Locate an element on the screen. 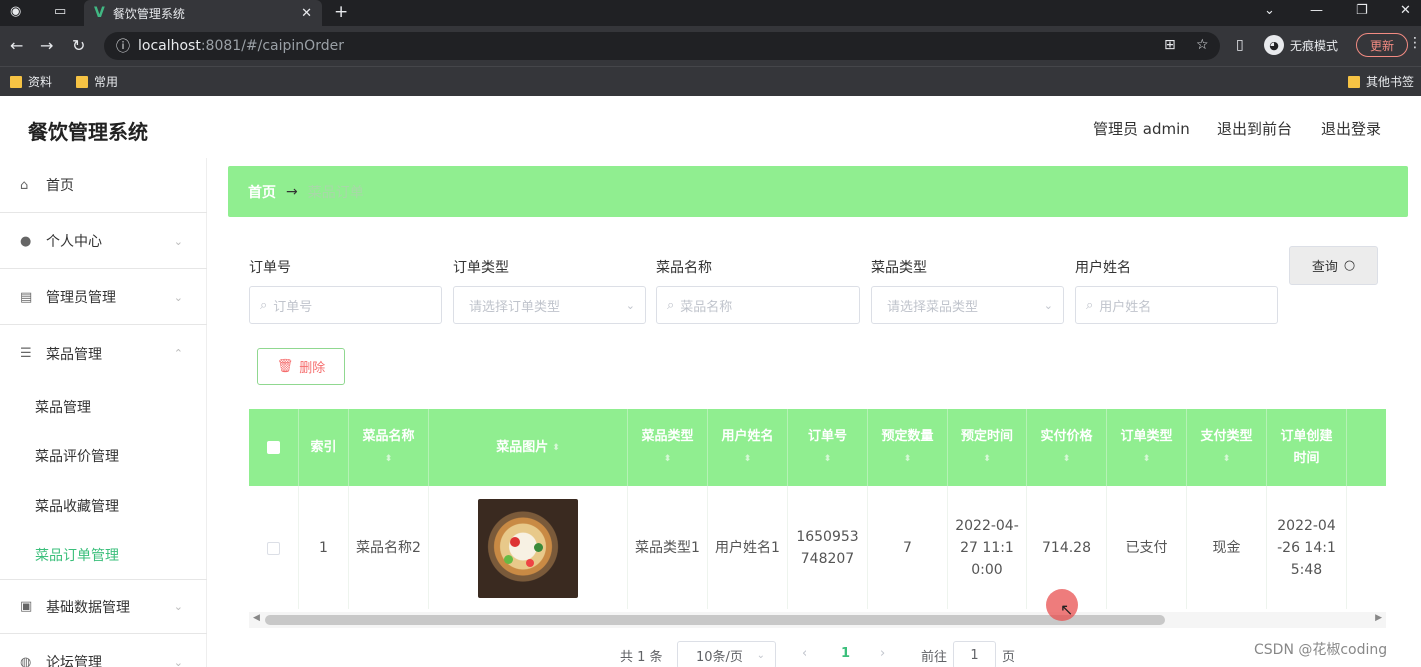  forward-icon: → is located at coordinates (46, 45).